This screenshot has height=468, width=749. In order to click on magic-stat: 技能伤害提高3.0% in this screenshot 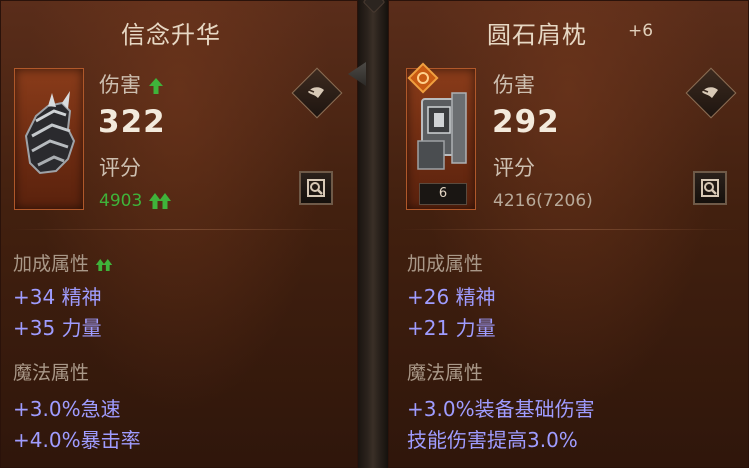, I will do `click(492, 440)`.